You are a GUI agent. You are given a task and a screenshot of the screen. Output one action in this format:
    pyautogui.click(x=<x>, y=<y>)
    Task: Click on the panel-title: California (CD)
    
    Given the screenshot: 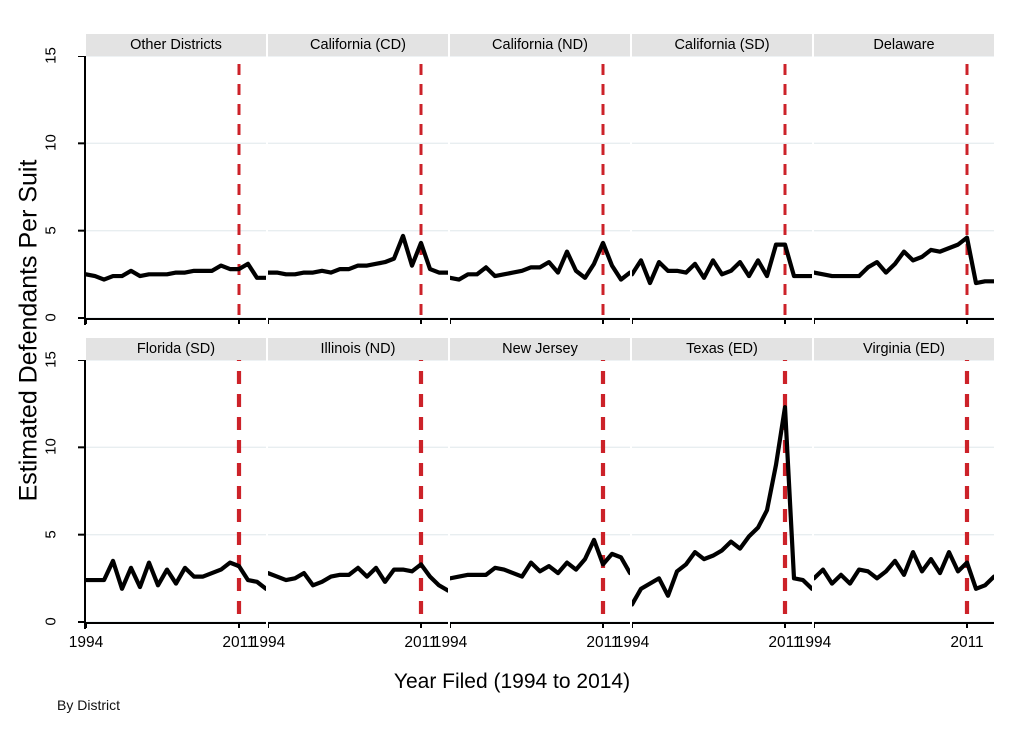 What is the action you would take?
    pyautogui.click(x=358, y=45)
    